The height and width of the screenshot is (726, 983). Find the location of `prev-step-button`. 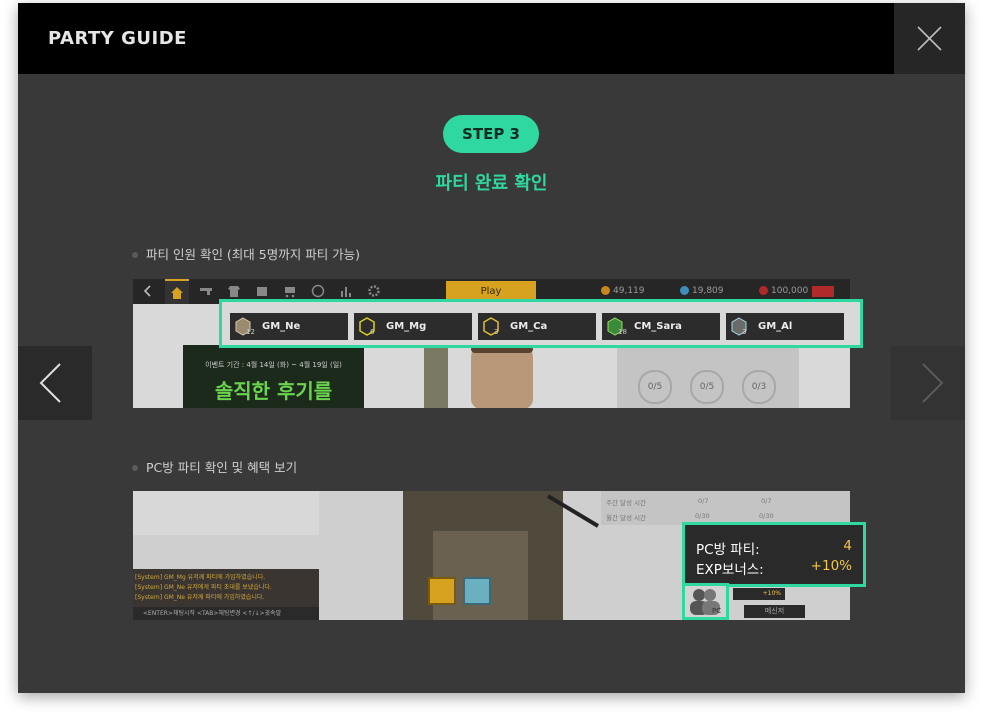

prev-step-button is located at coordinates (55, 383).